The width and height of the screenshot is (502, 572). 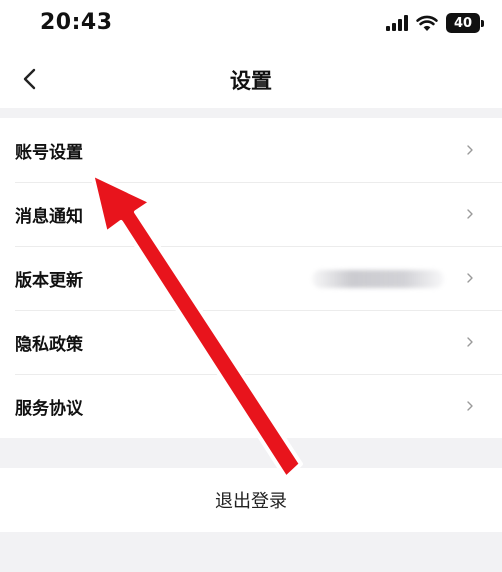 I want to click on status-bar: 20:43 40, so click(x=251, y=25).